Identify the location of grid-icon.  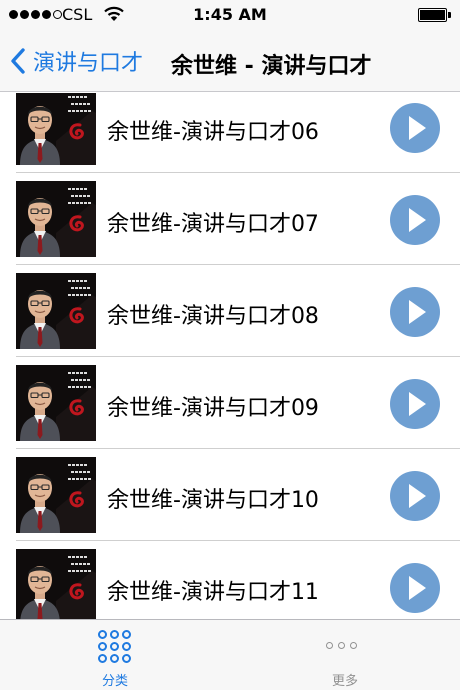
(115, 647).